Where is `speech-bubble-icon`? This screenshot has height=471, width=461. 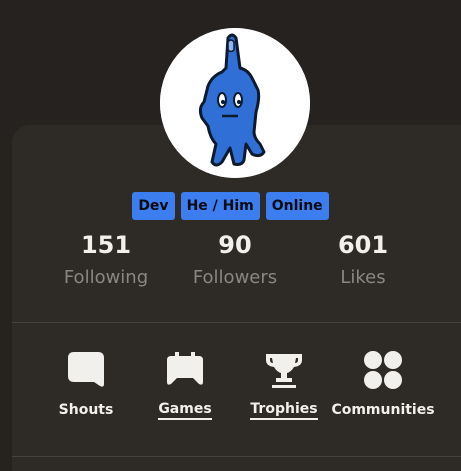 speech-bubble-icon is located at coordinates (86, 369).